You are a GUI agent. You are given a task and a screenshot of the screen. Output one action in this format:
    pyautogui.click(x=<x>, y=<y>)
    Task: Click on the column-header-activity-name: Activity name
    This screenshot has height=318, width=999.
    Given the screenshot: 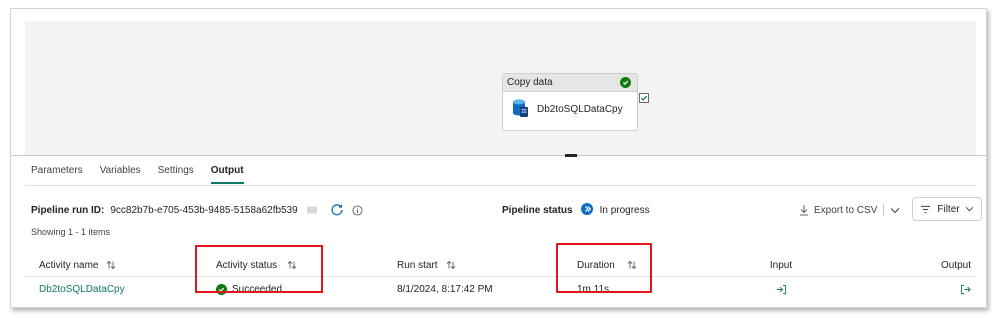 What is the action you would take?
    pyautogui.click(x=77, y=265)
    